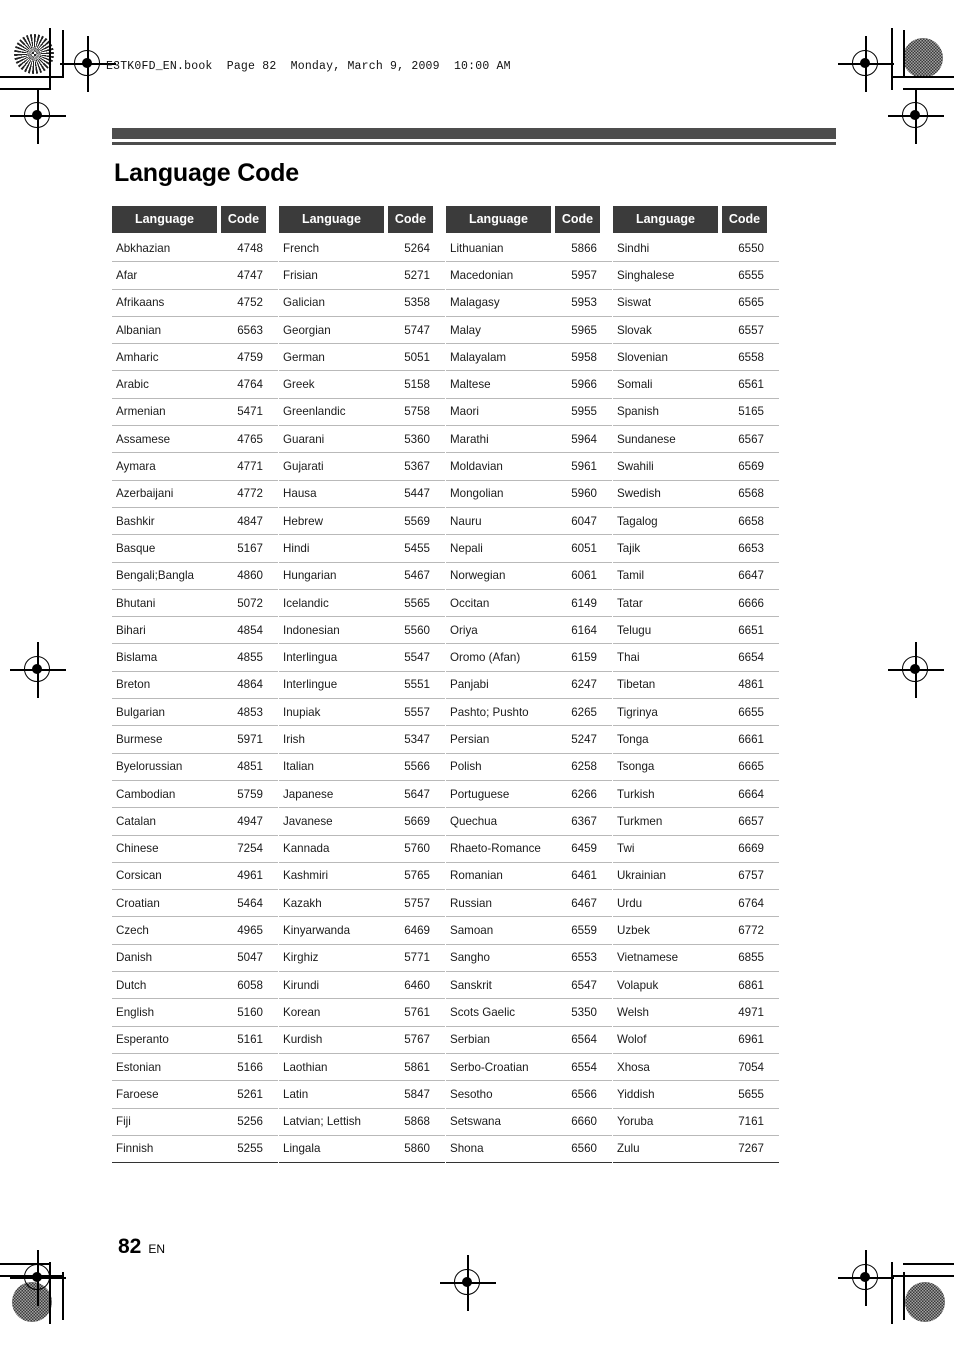 This screenshot has height=1351, width=954. What do you see at coordinates (250, 357) in the screenshot?
I see `cell-code: 4759` at bounding box center [250, 357].